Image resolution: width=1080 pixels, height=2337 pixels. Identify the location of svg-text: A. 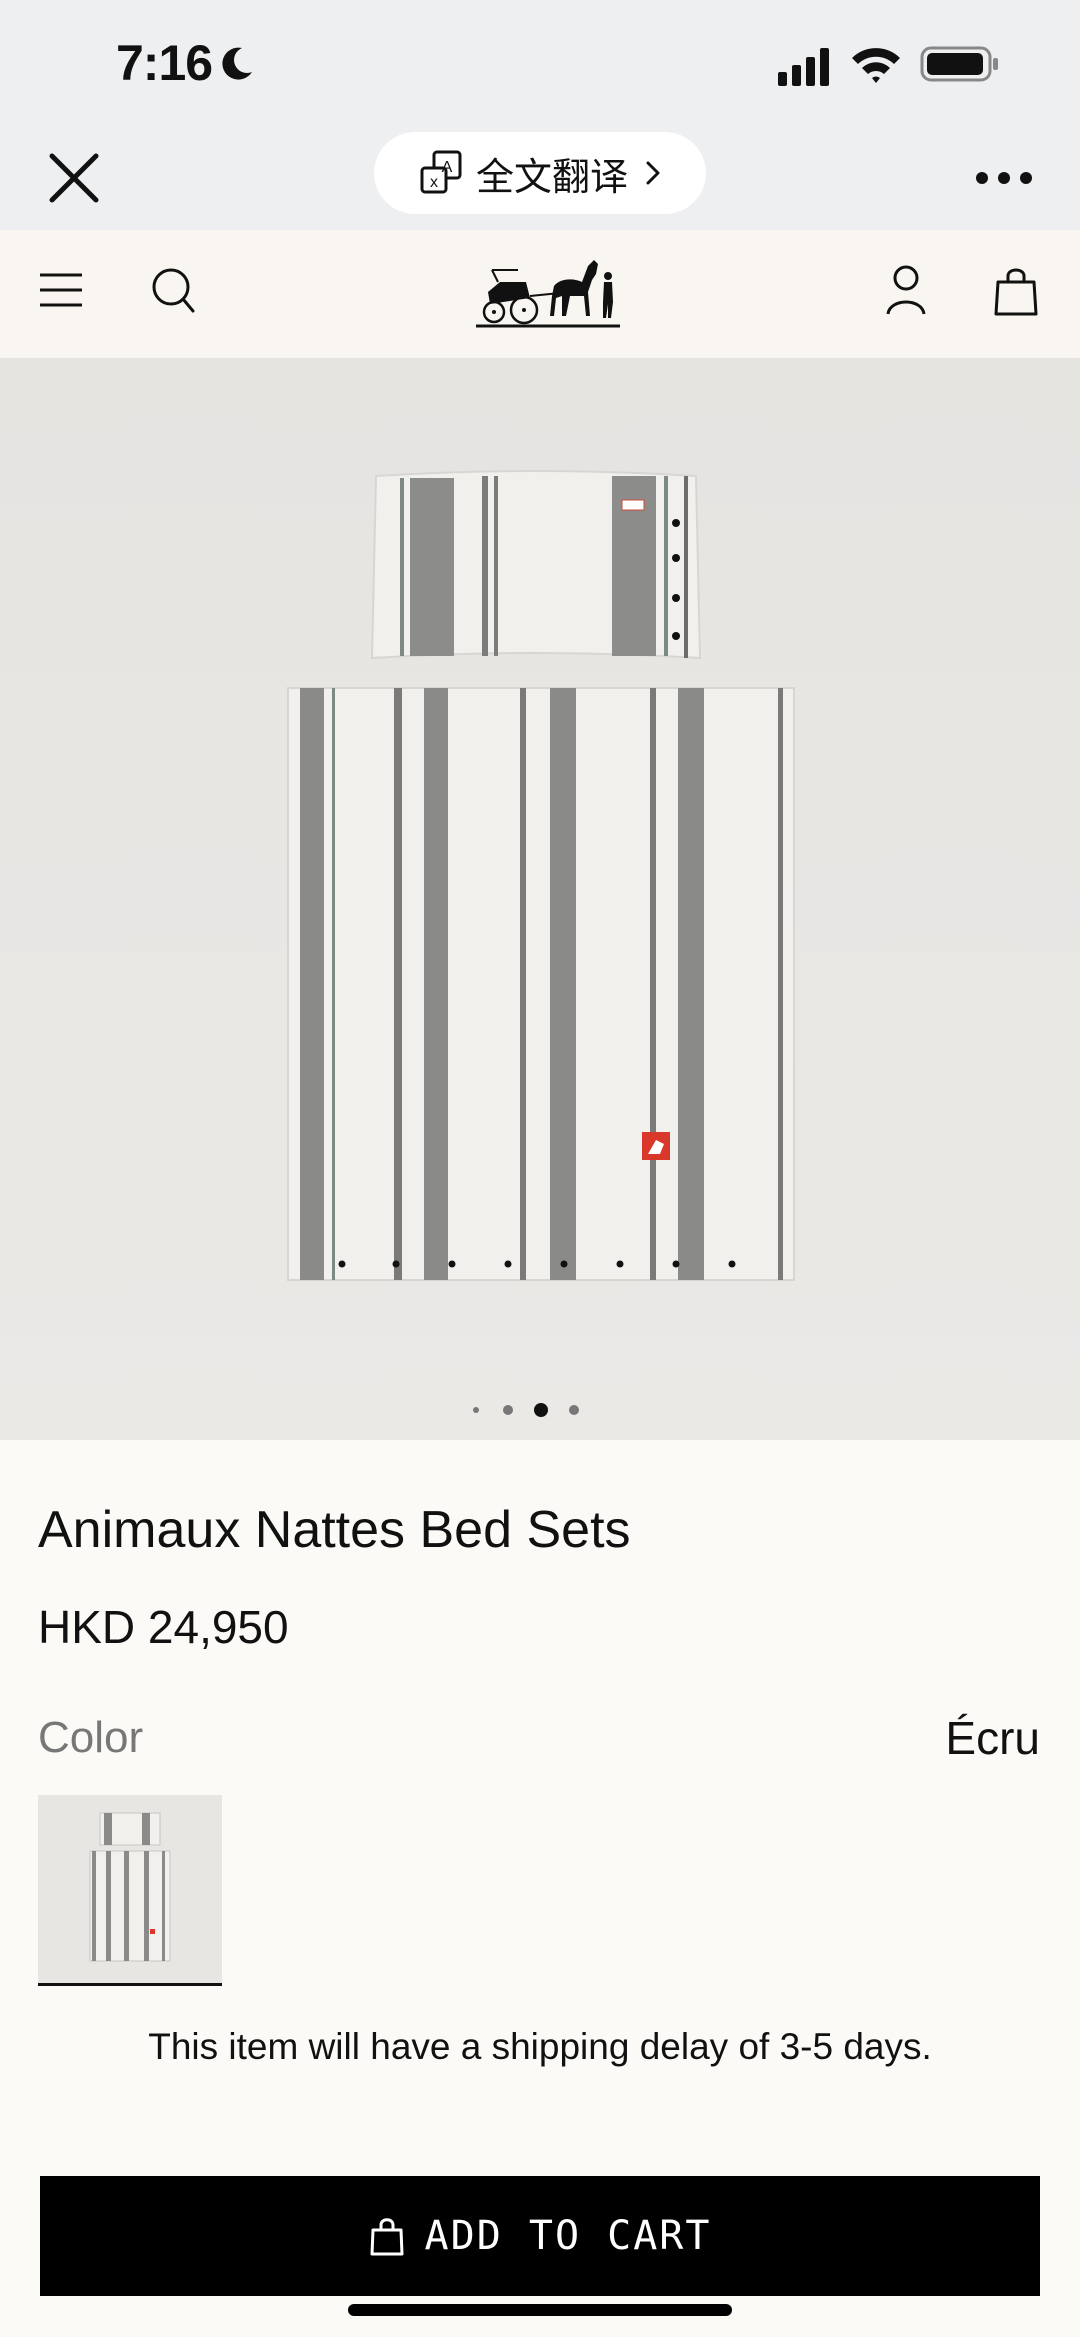
(447, 167).